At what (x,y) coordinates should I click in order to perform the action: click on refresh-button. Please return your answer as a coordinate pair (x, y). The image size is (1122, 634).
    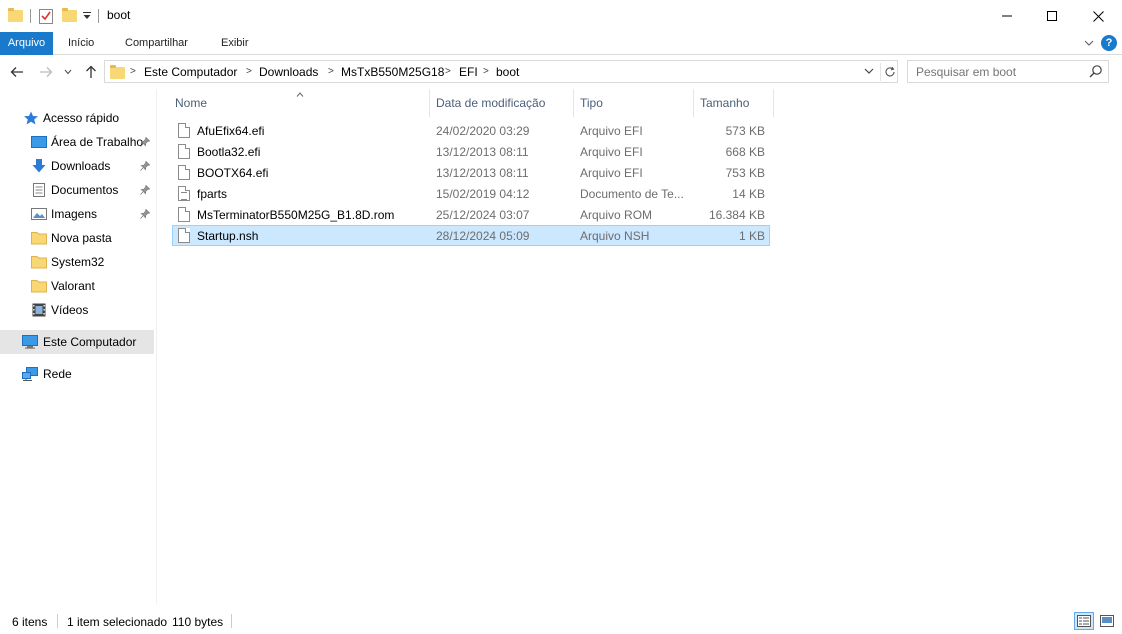
    Looking at the image, I should click on (889, 72).